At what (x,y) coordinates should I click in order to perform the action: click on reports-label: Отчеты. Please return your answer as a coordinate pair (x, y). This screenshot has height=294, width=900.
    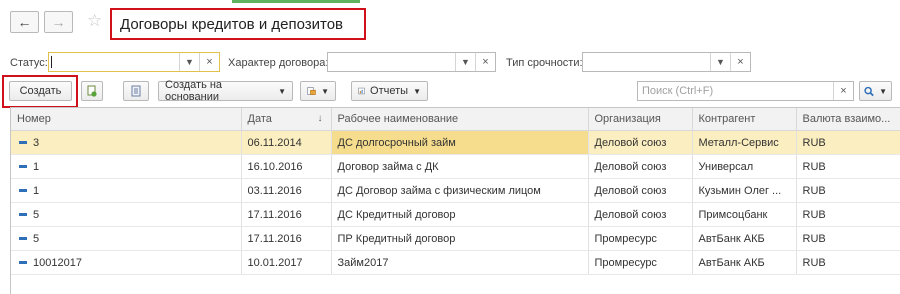
    Looking at the image, I should click on (389, 91).